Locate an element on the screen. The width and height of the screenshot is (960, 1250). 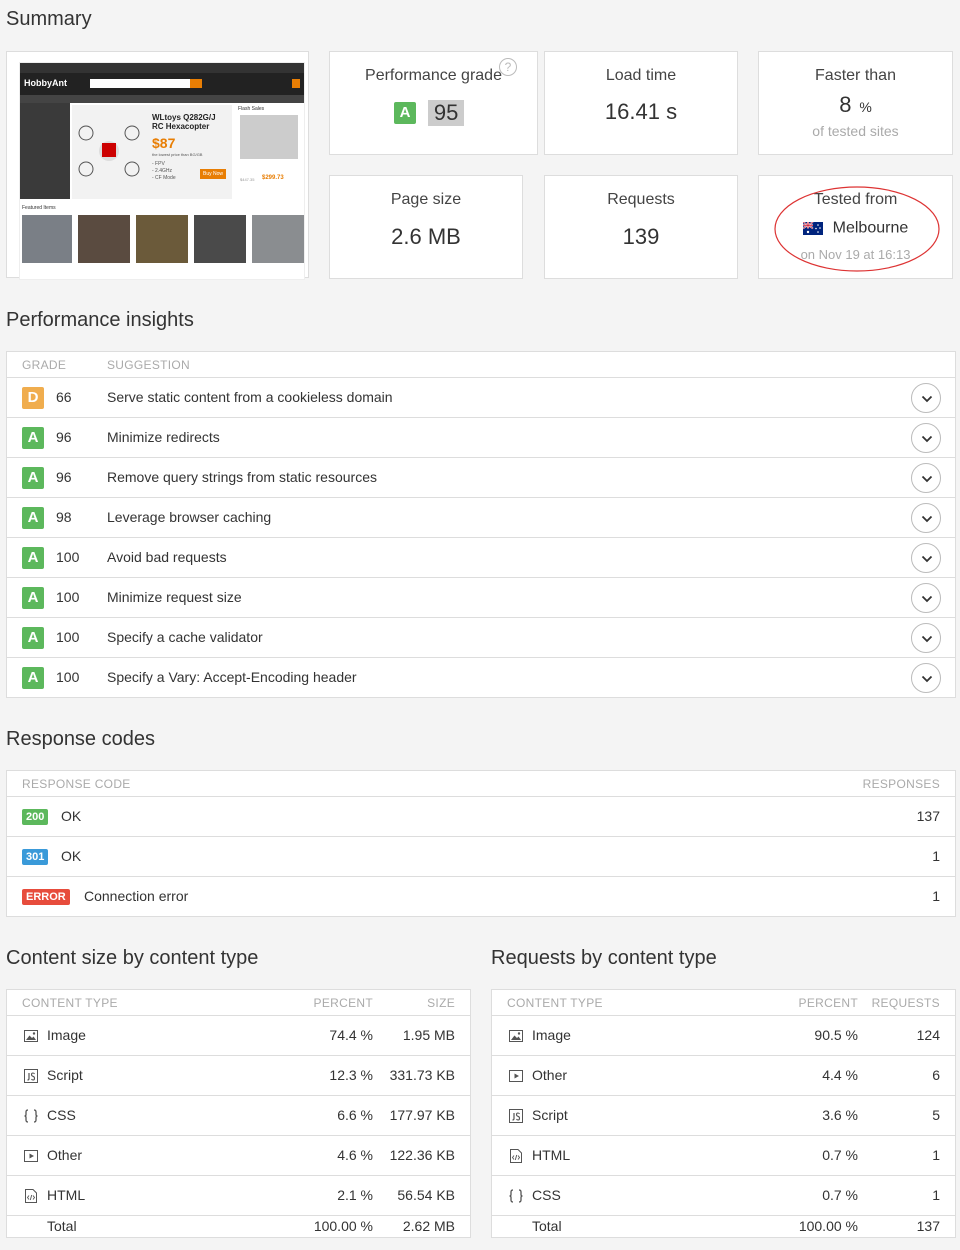
content-type-percent: 6.6 % is located at coordinates (355, 1115).